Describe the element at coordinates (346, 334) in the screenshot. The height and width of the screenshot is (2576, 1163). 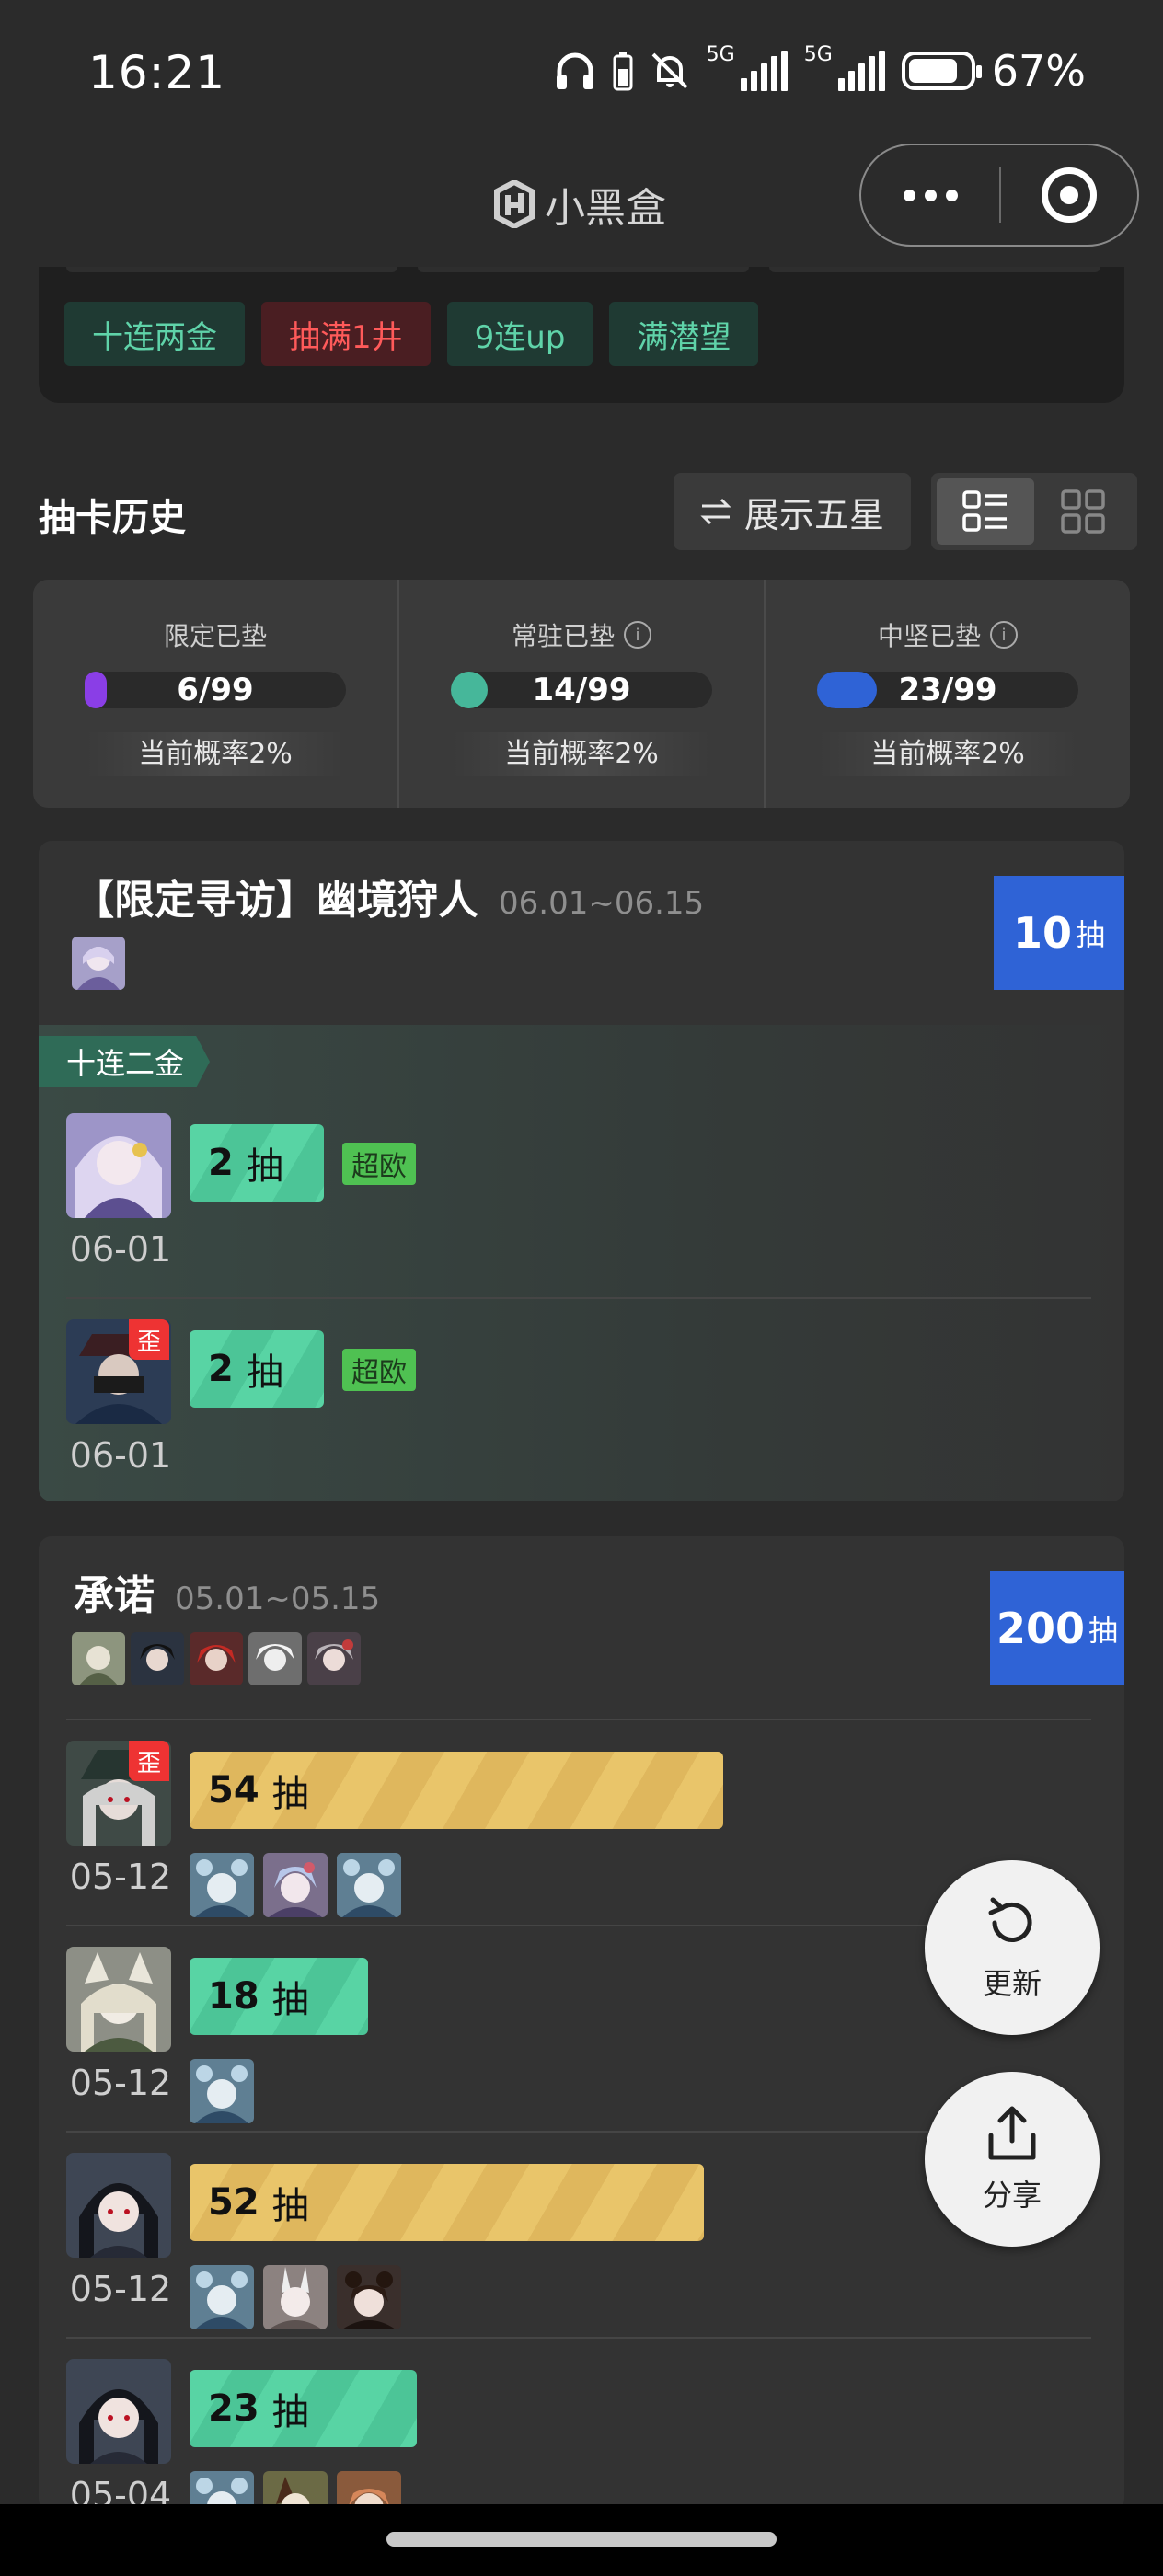
I see `tag-item: 抽满1井` at that location.